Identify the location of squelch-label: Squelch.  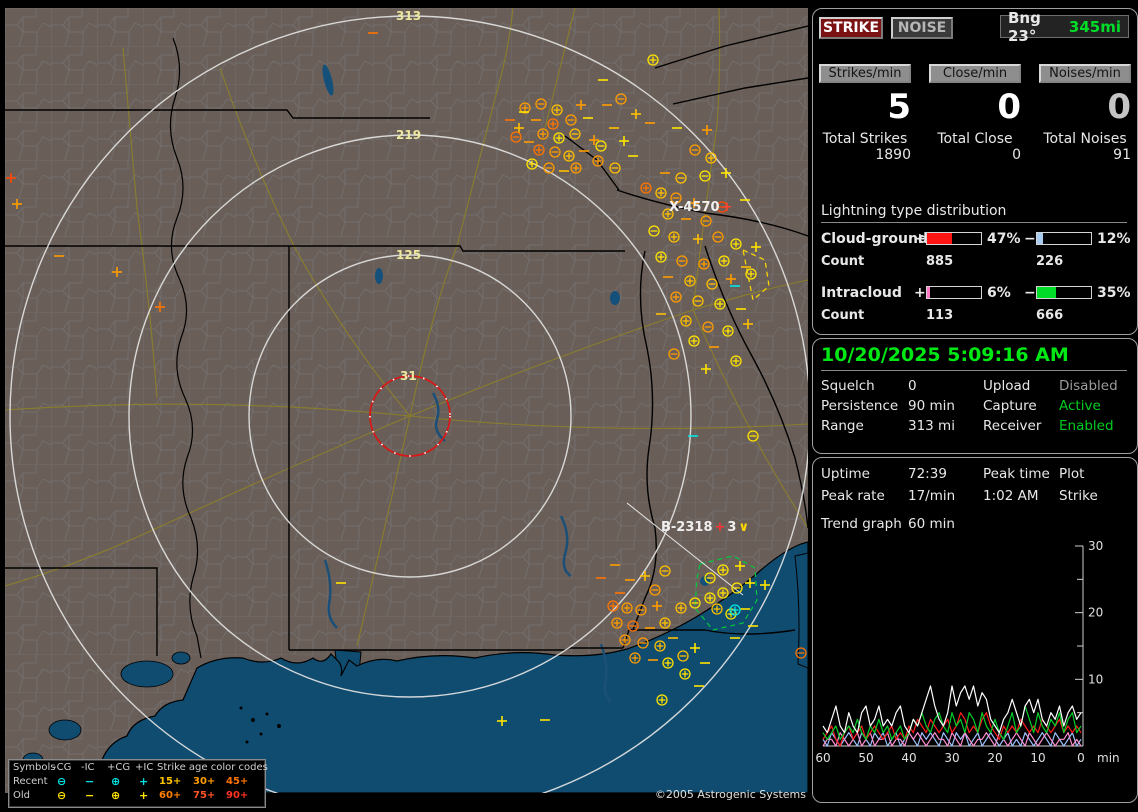
(848, 386).